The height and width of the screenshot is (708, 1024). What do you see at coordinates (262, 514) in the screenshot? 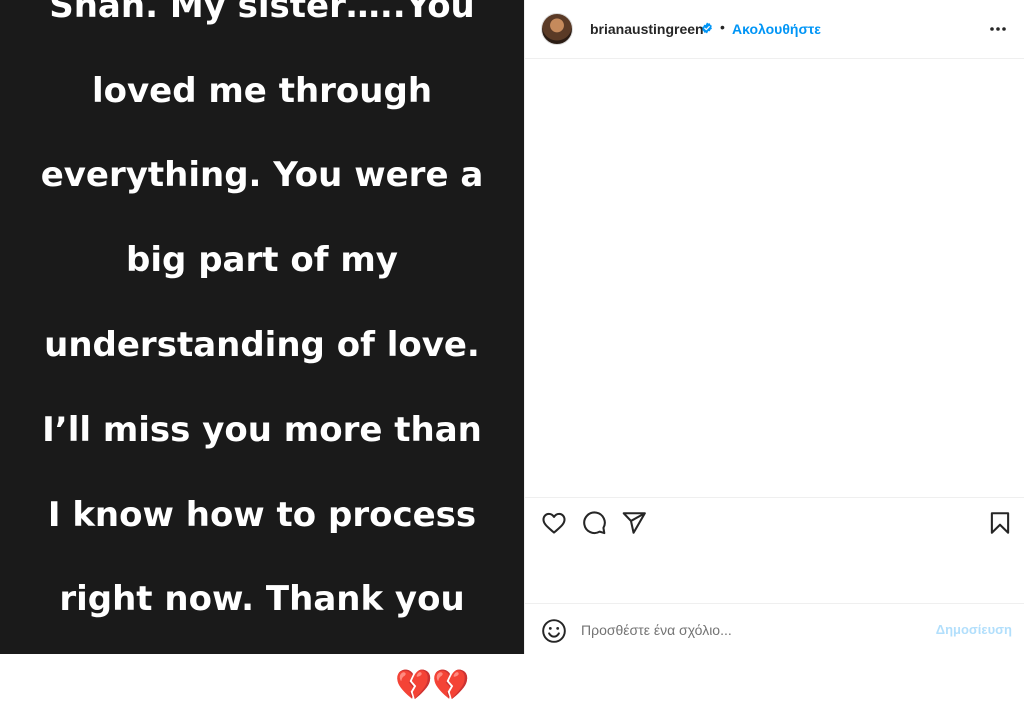
I see `caption-line: I know how to process` at bounding box center [262, 514].